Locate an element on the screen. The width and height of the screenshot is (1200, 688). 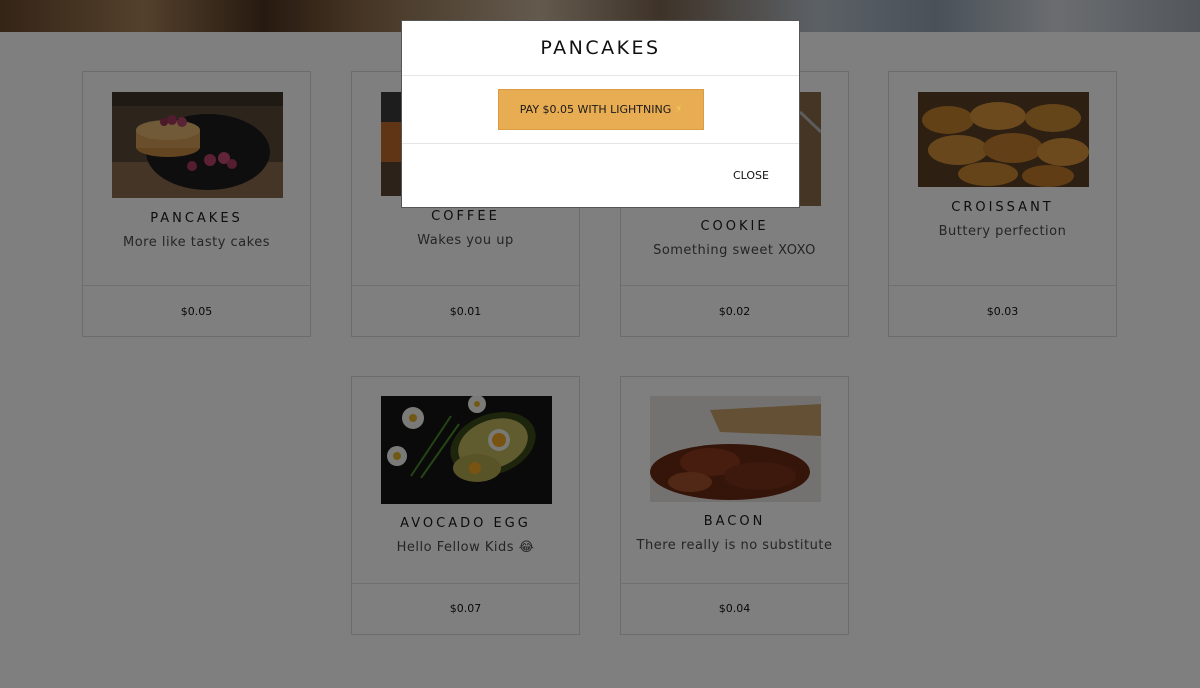
modal-header-divider is located at coordinates (600, 75).